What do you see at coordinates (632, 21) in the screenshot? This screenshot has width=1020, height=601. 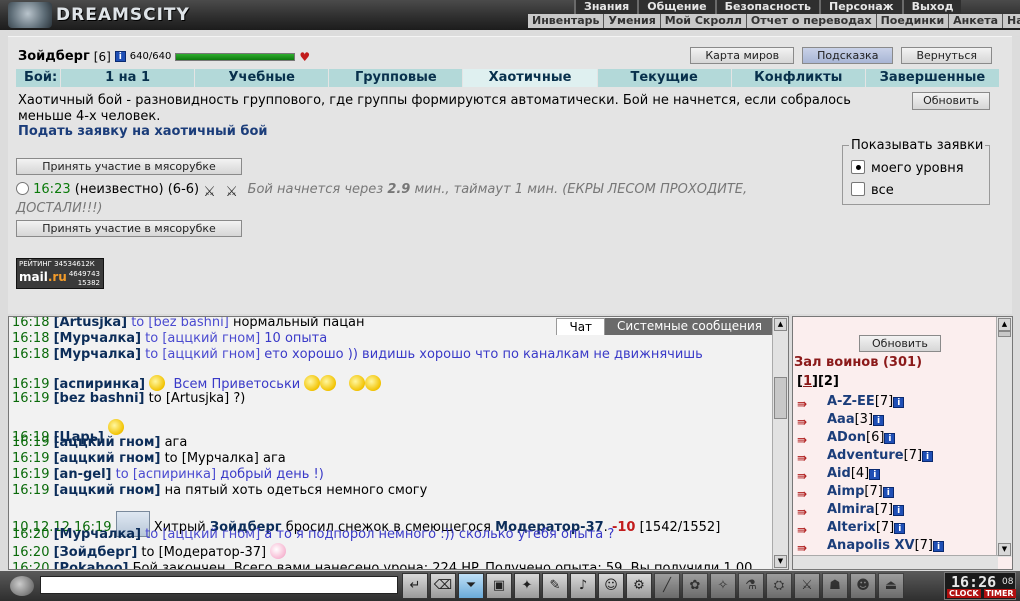 I see `submenu-skills: Умения` at bounding box center [632, 21].